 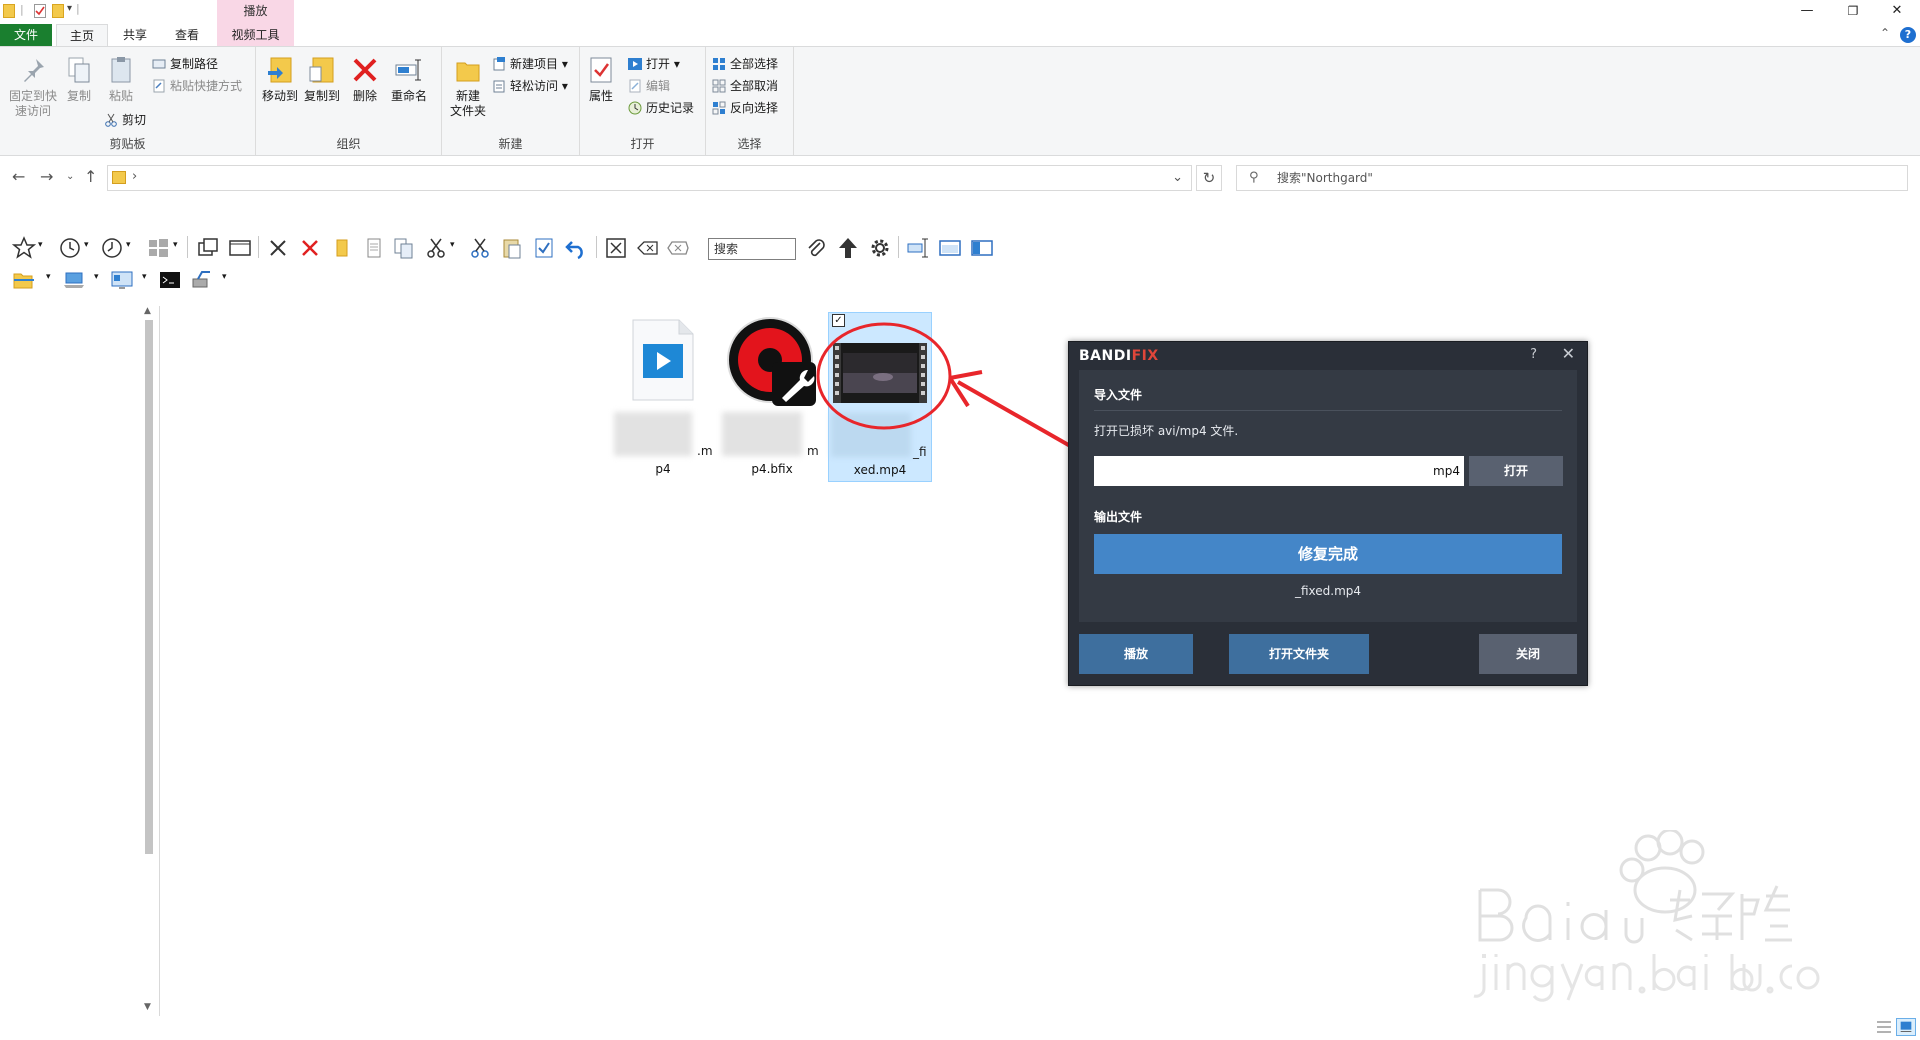 What do you see at coordinates (1528, 654) in the screenshot?
I see `close-dialog-button: 关闭` at bounding box center [1528, 654].